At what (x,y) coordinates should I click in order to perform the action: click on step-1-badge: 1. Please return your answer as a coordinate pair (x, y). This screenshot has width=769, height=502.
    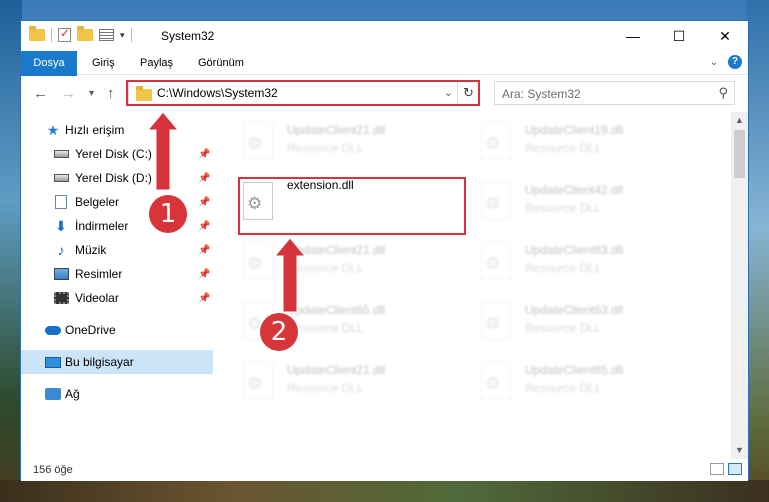
    Looking at the image, I should click on (168, 214).